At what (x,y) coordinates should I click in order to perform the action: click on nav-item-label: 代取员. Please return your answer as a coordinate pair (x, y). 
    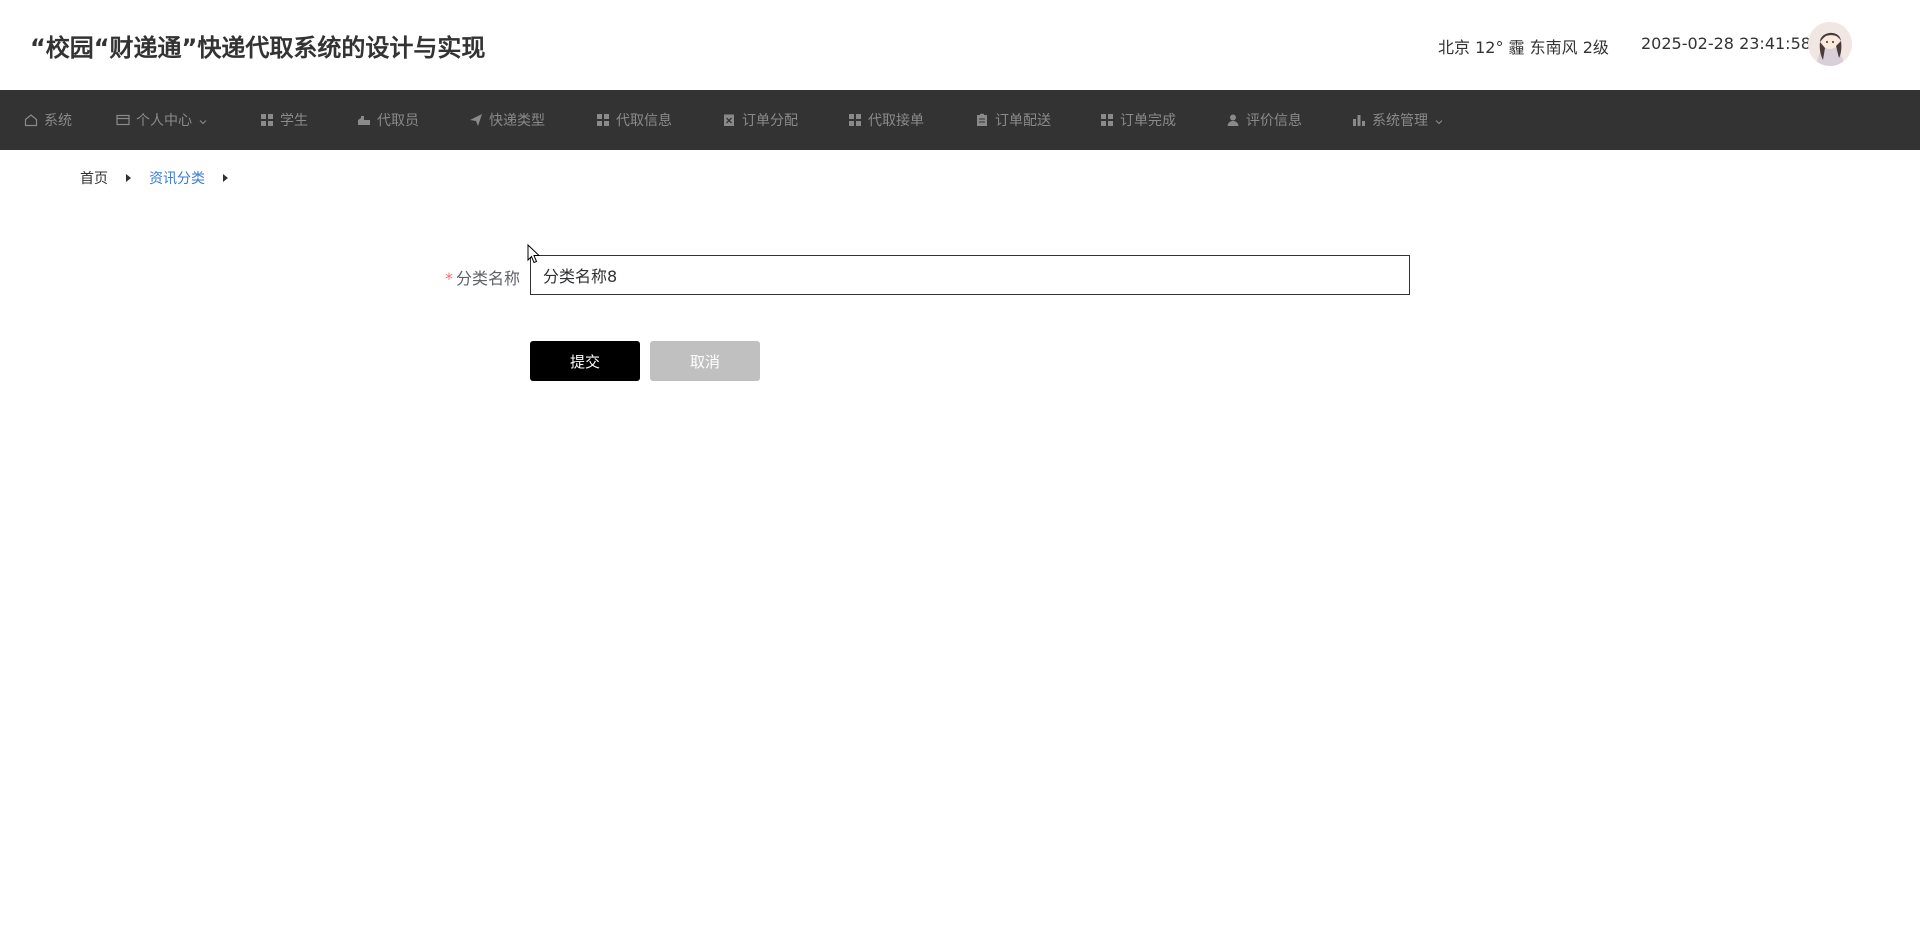
    Looking at the image, I should click on (398, 121).